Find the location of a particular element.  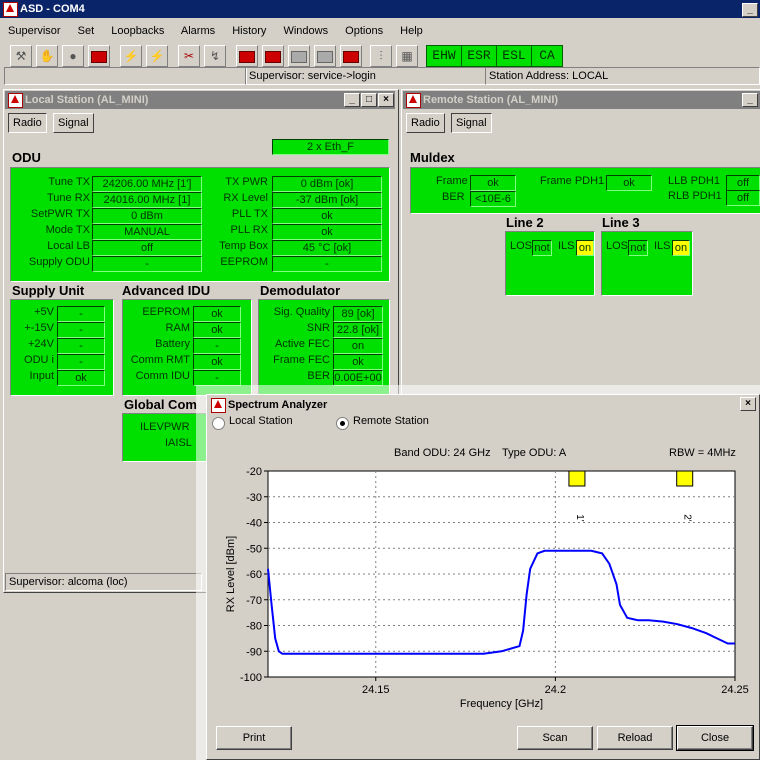

demod-label-3: Frame FEC is located at coordinates (301, 360).